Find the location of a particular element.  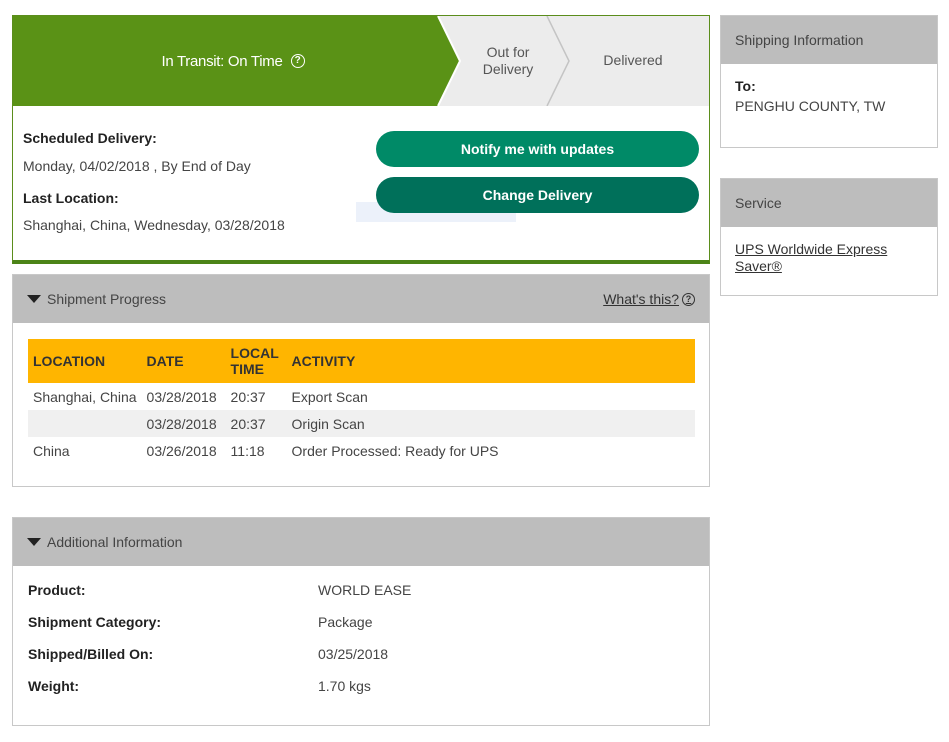

step-in-transit: In Transit: On Time ? is located at coordinates (233, 61).